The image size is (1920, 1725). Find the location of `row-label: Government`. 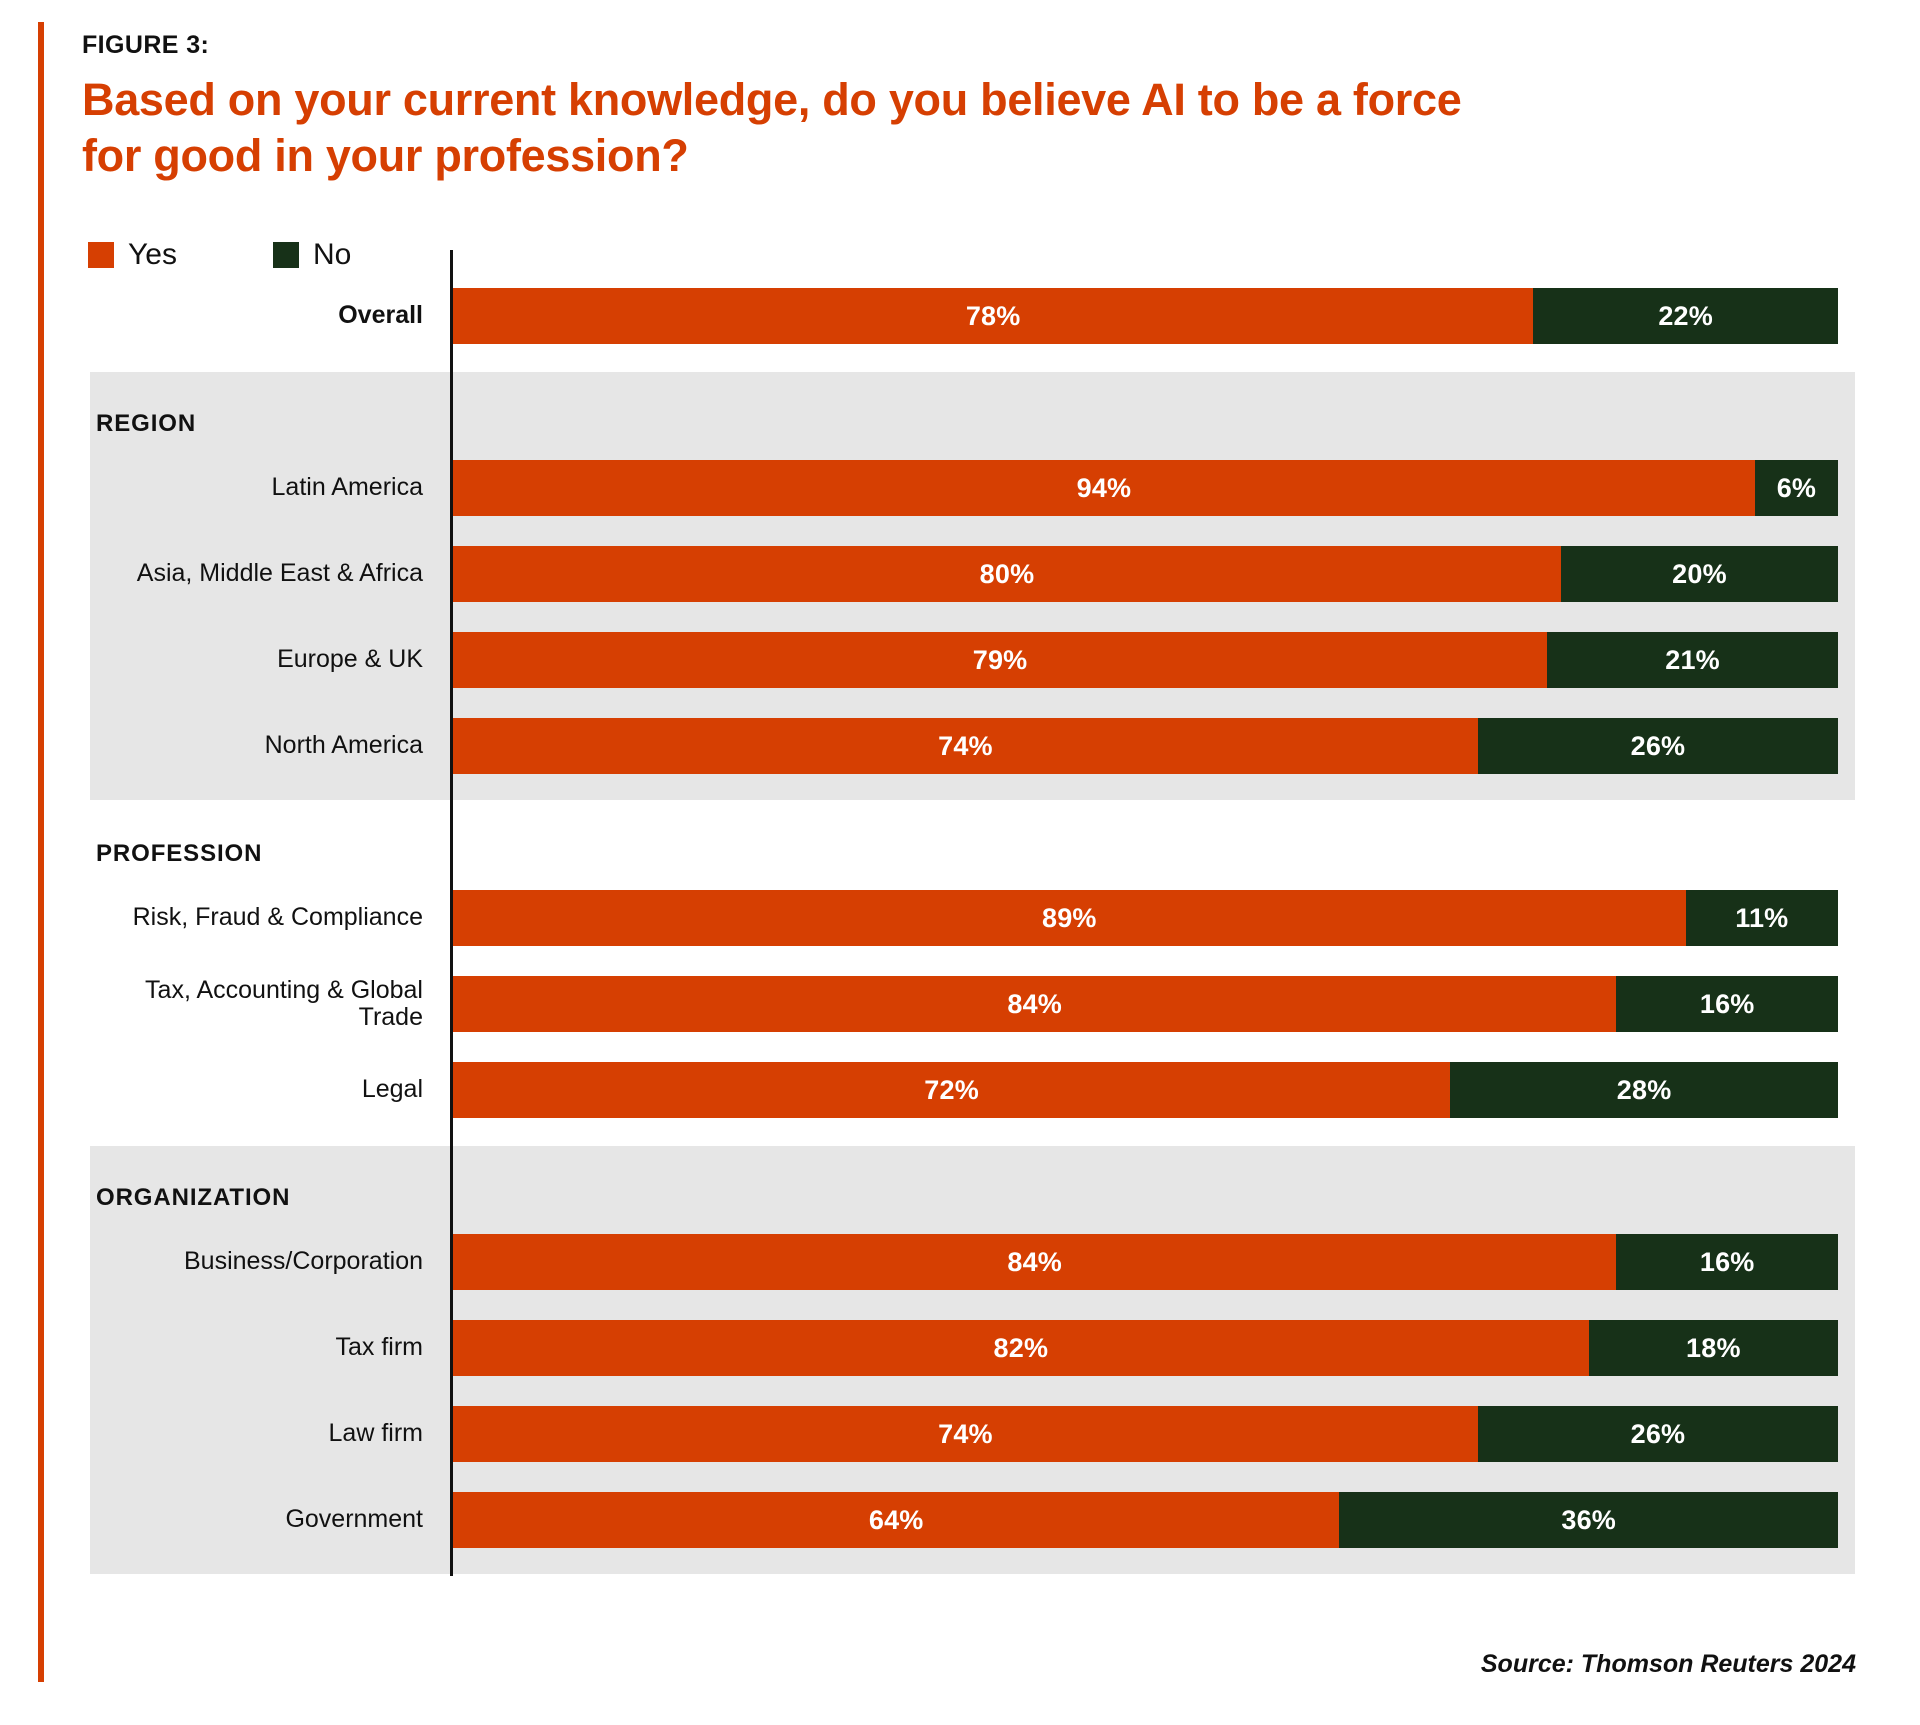

row-label: Government is located at coordinates (354, 1519).